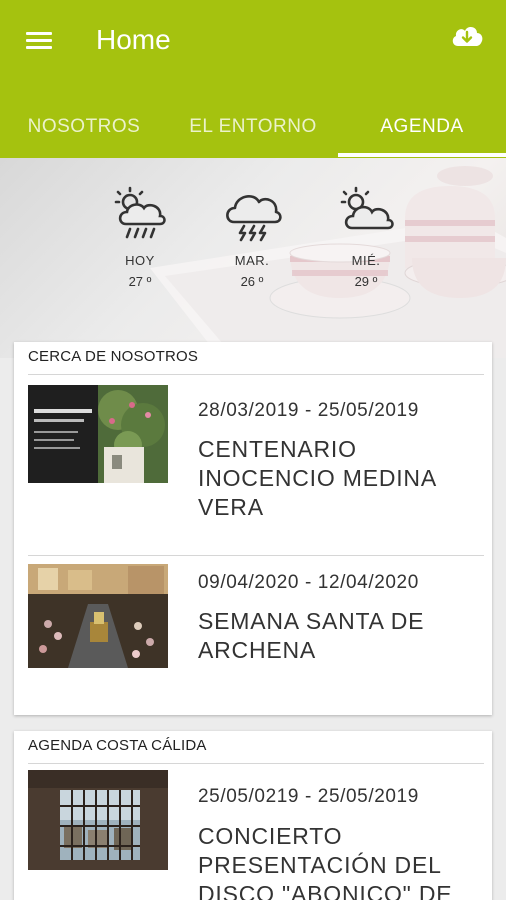  I want to click on event-title: CENTENARIO INOCENCIO MEDINA VERA, so click(317, 478).